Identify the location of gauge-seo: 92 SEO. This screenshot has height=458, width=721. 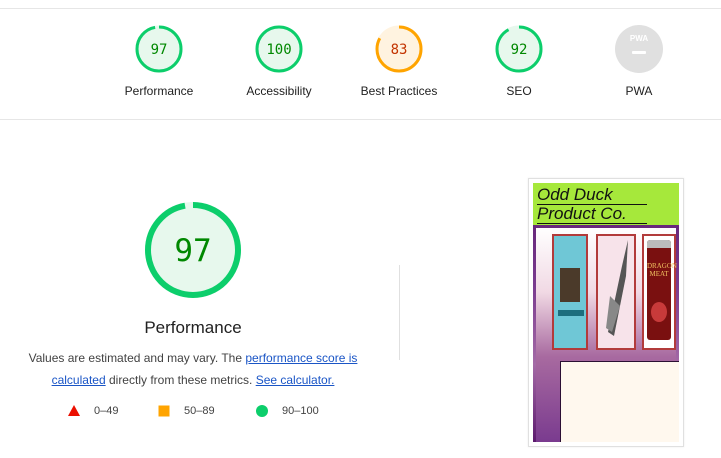
(519, 61).